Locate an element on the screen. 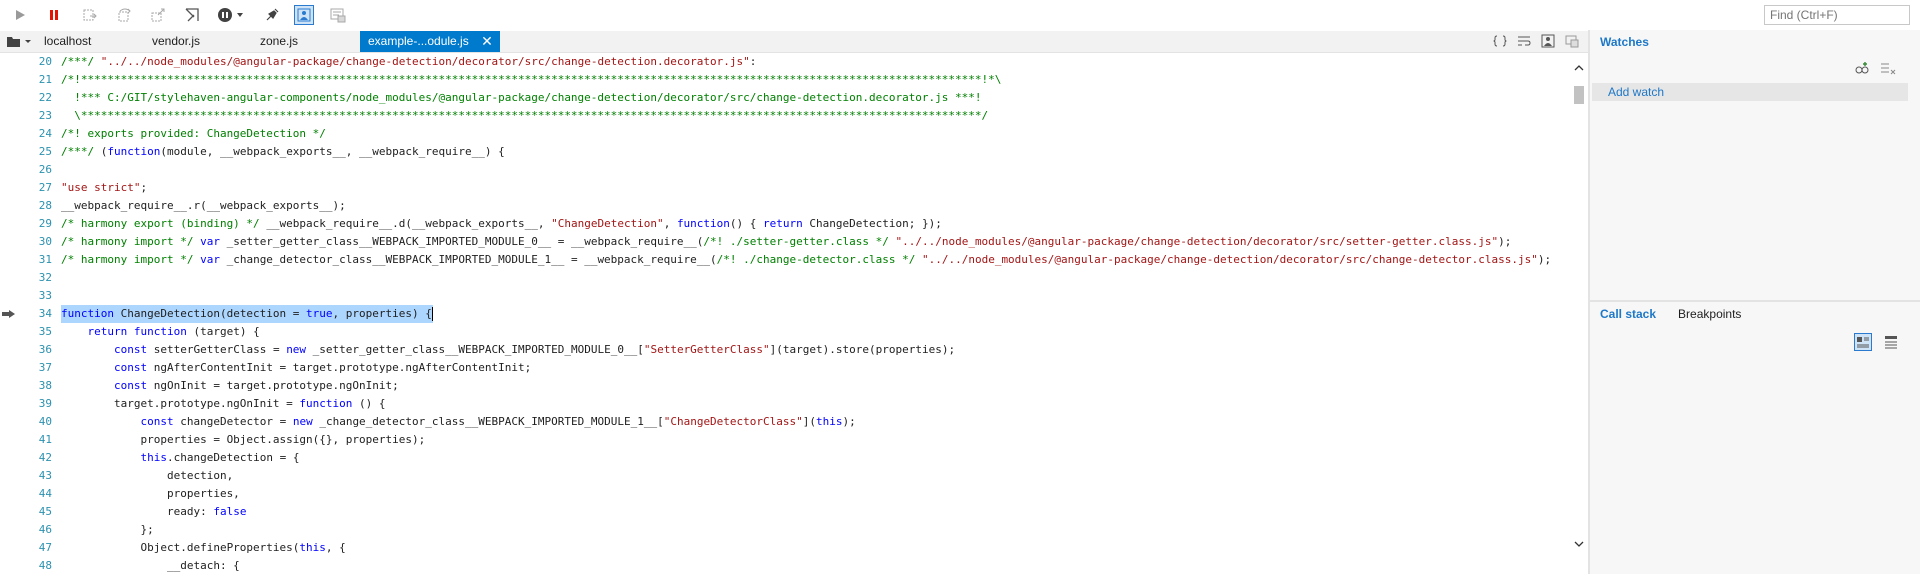  breakpoints-off-icon is located at coordinates (272, 14).